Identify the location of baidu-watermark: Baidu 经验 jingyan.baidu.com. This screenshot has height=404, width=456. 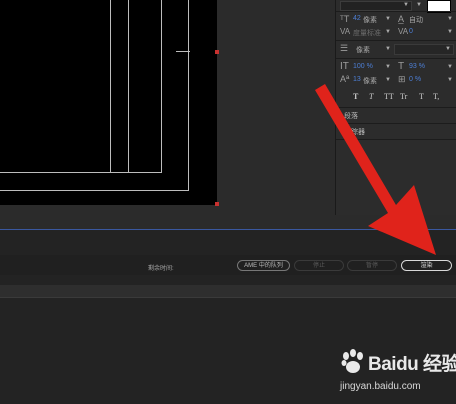
(397, 372).